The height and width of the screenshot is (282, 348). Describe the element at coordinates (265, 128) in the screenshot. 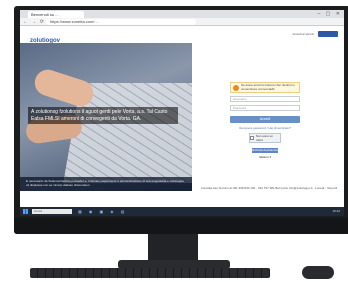

I see `forgot-password-link: Recupera password / Hai dimenticato?` at that location.